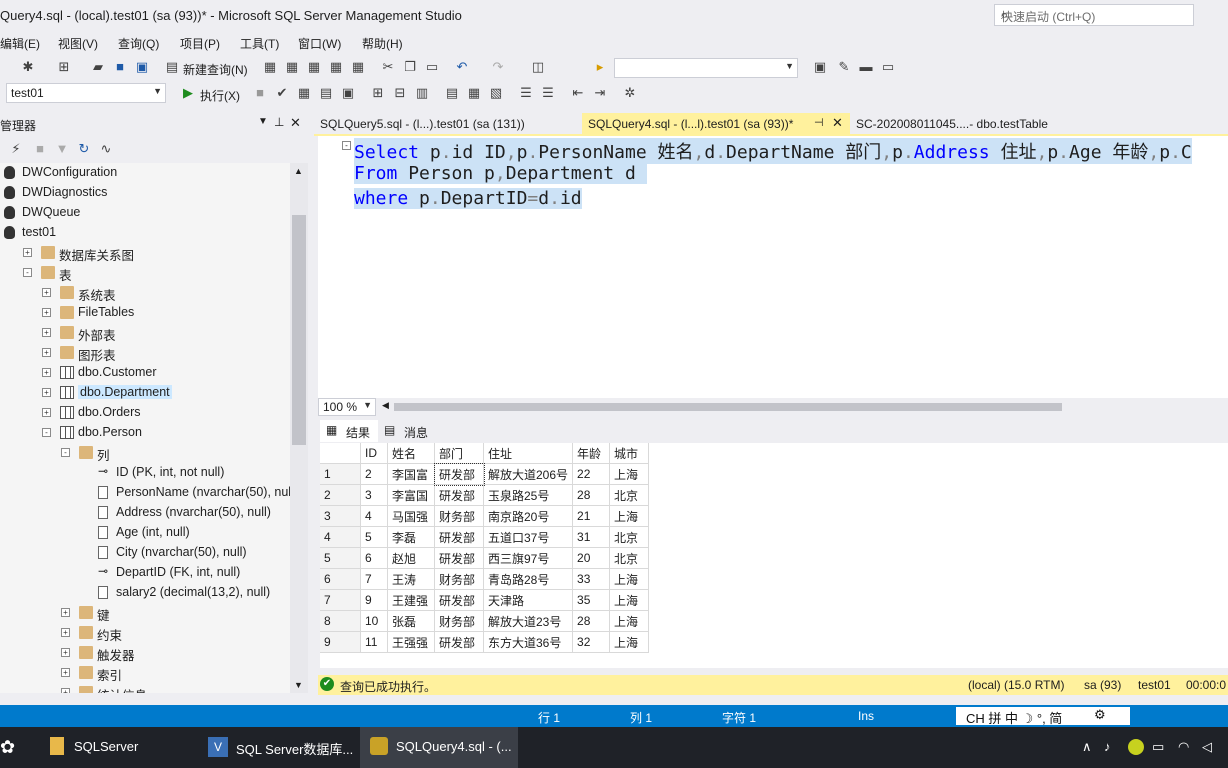 The image size is (1228, 768). Describe the element at coordinates (591, 495) in the screenshot. I see `table-cell: 28` at that location.